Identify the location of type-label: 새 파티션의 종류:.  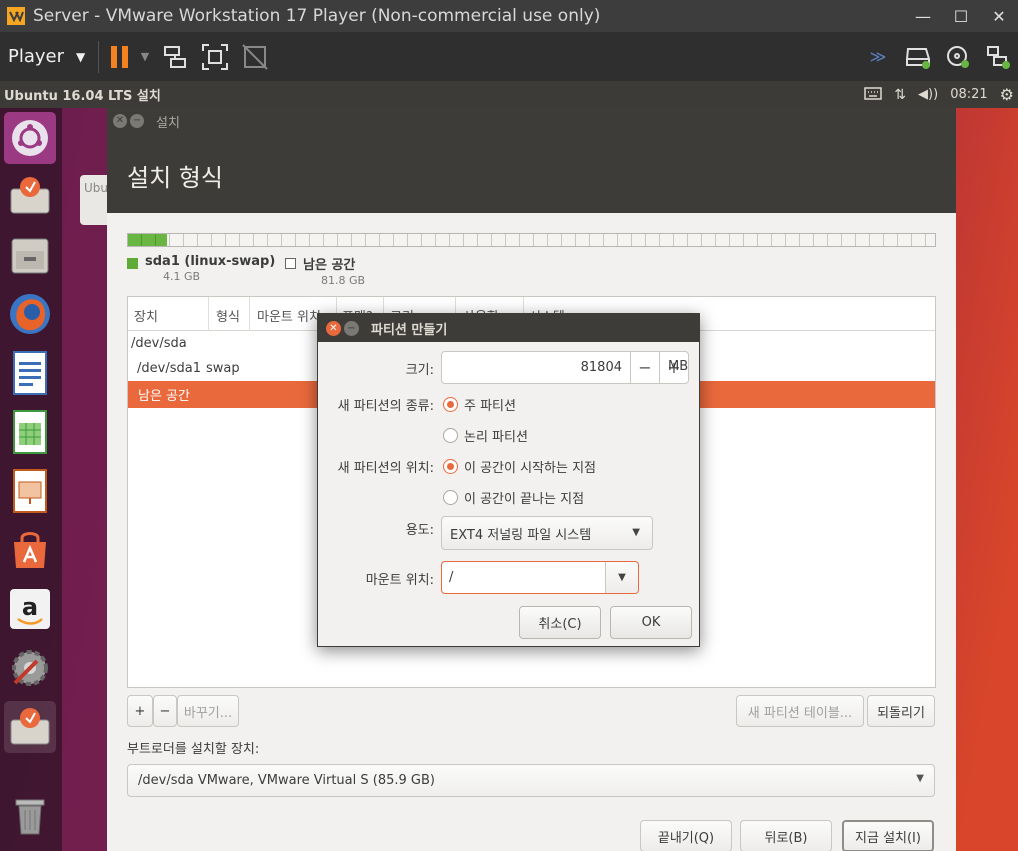
(385, 406).